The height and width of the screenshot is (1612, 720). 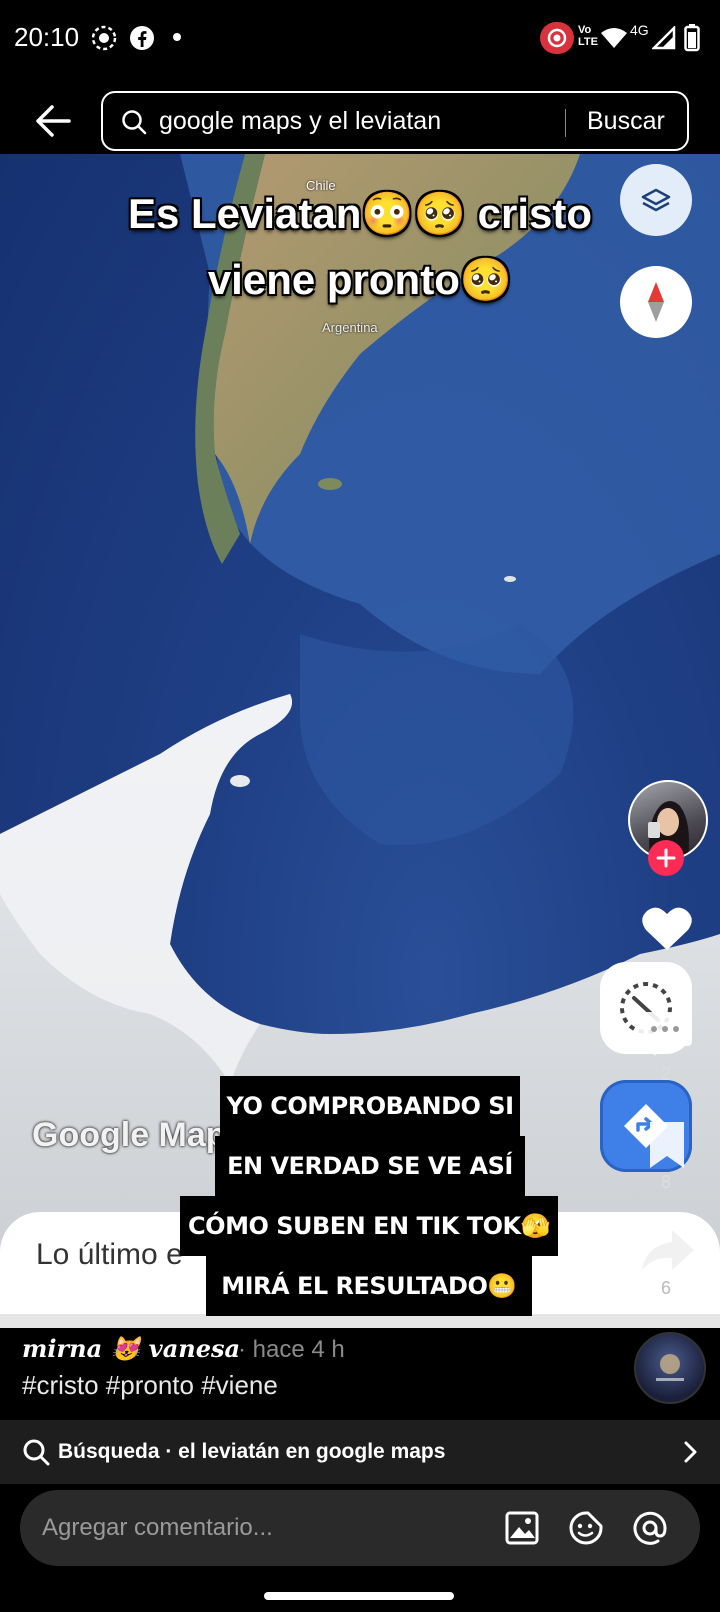 What do you see at coordinates (369, 1286) in the screenshot?
I see `caption-line-4: MIRÁ EL RESULTADO😬` at bounding box center [369, 1286].